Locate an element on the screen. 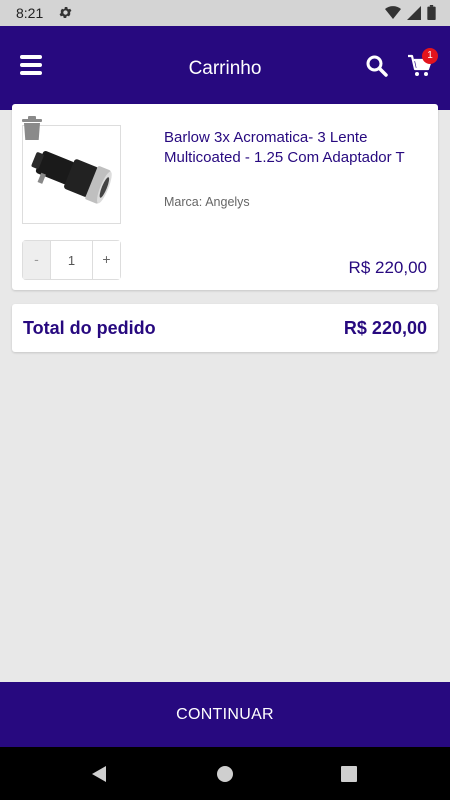 This screenshot has width=450, height=800. cart-badge: 1 is located at coordinates (430, 56).